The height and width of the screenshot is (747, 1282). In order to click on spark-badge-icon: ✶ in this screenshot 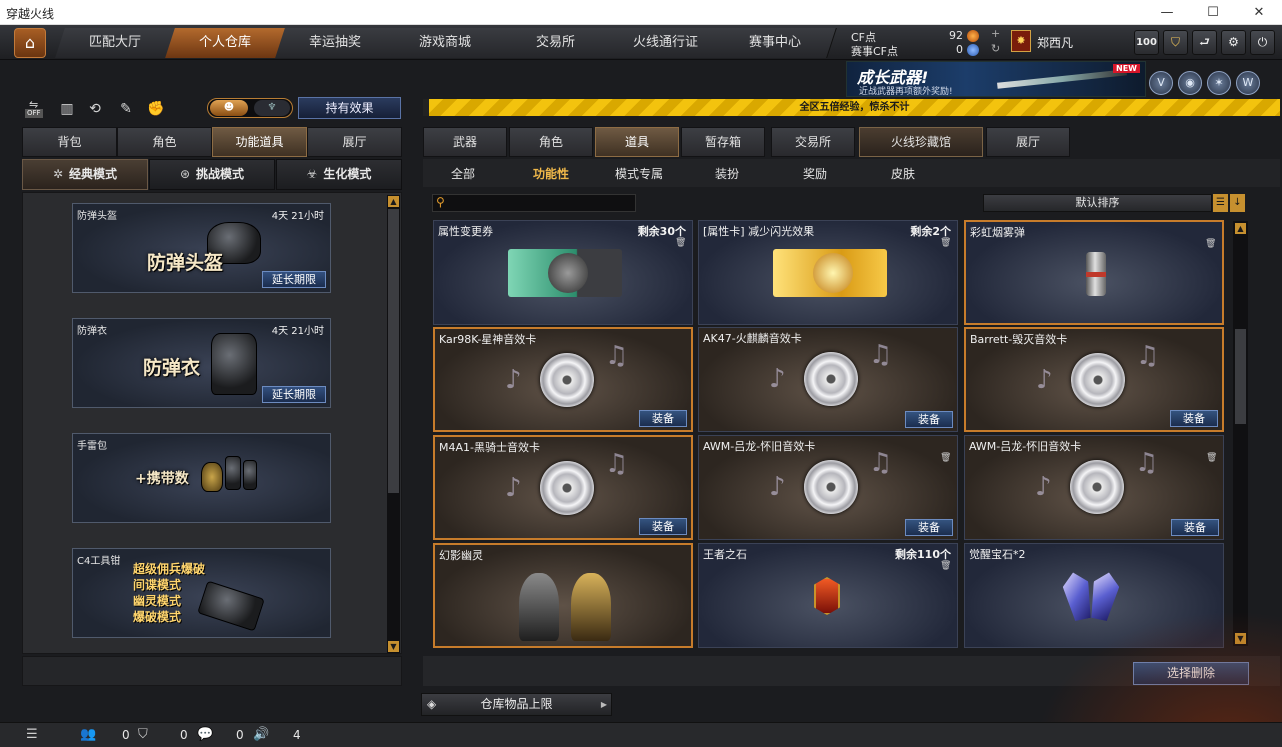, I will do `click(1219, 83)`.